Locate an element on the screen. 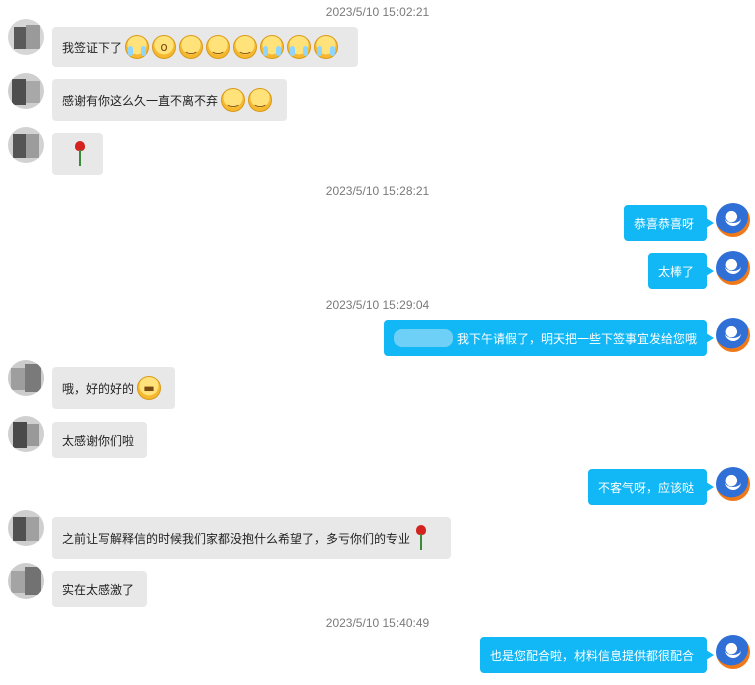 This screenshot has height=685, width=755. timestamp: 2023/5/10 15:40:49 is located at coordinates (377, 623).